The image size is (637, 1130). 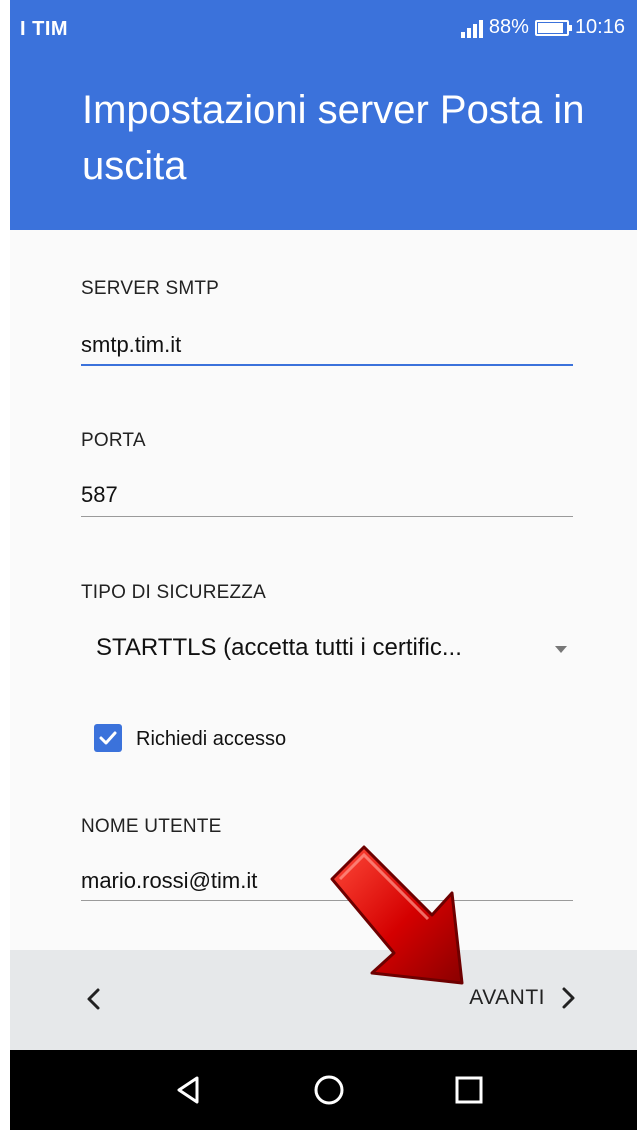 I want to click on triangle-back-icon, so click(x=188, y=1090).